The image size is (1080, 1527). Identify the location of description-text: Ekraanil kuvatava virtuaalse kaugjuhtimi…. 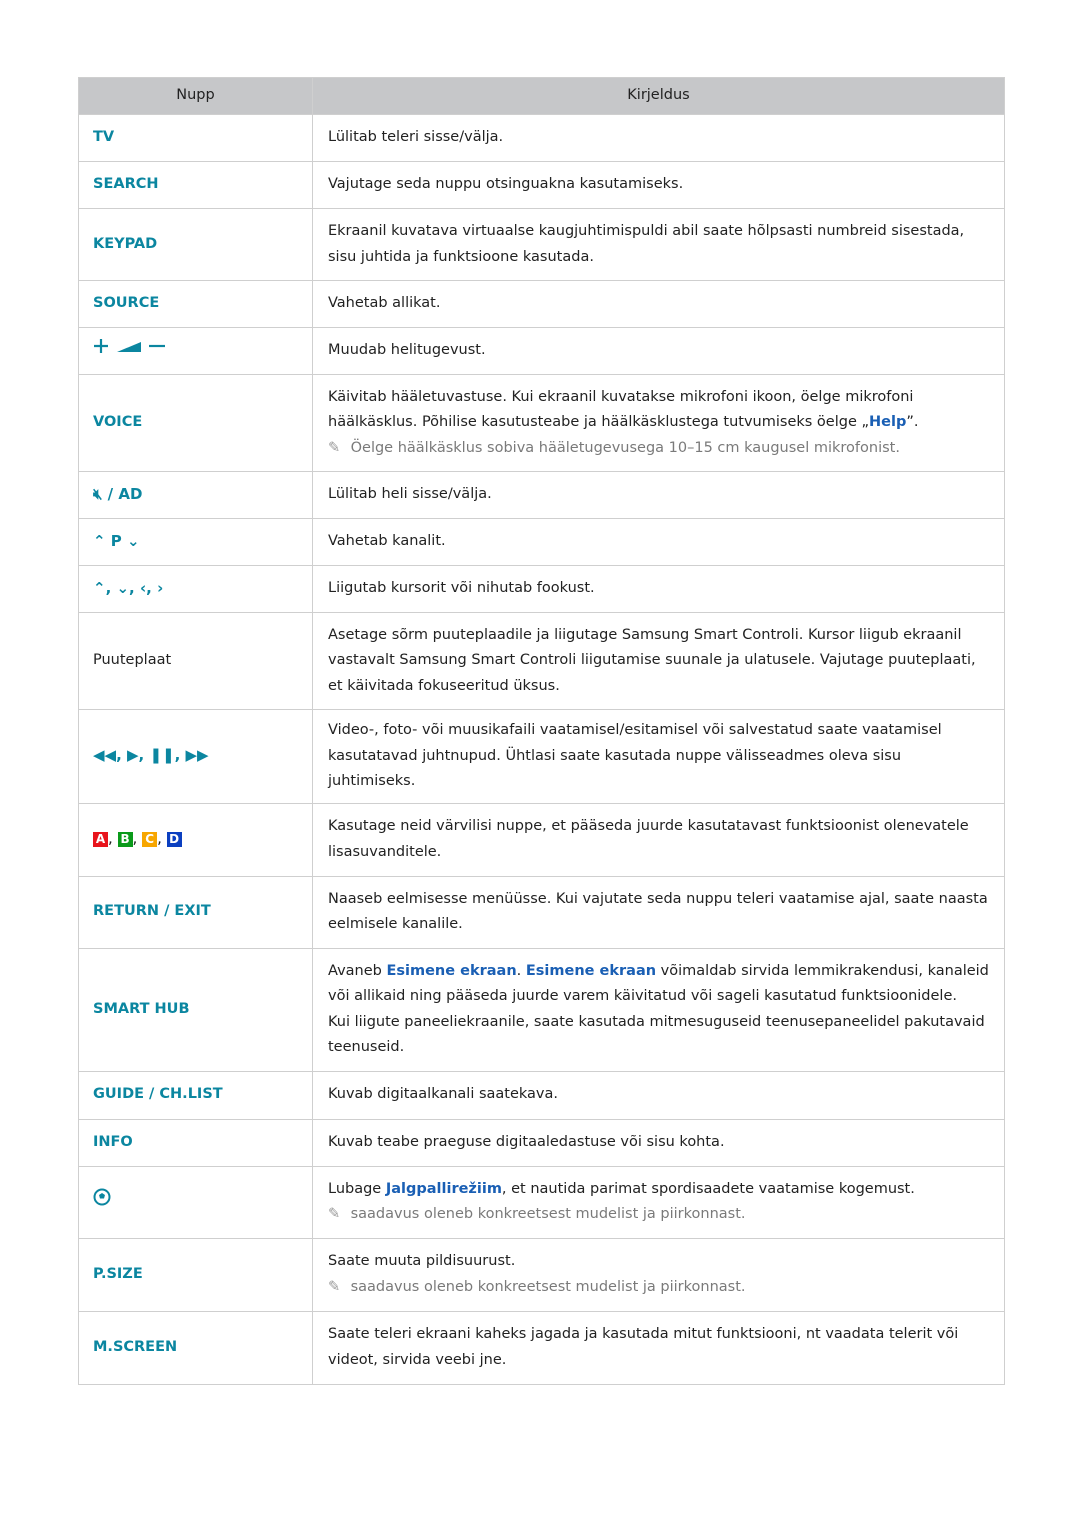
(659, 244).